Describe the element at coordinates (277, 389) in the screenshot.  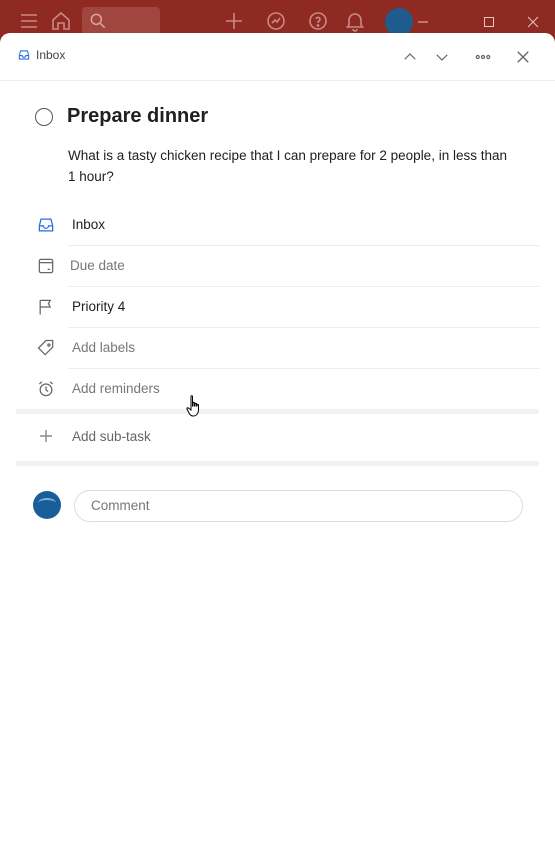
I see `attribute-reminders: Add reminders` at that location.